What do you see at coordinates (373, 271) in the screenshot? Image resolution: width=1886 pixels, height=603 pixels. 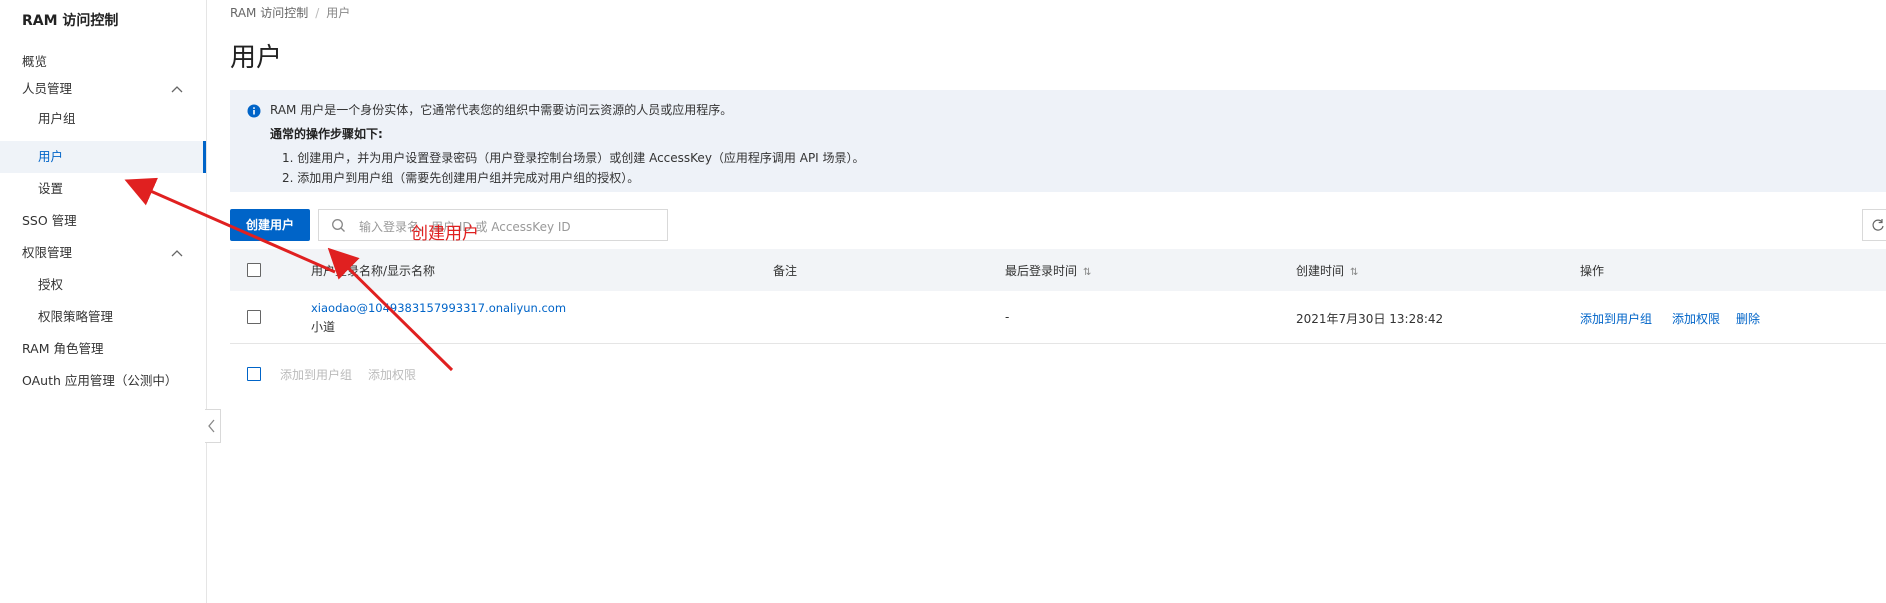 I see `column-header-name: 用户登录名称/显示名称` at bounding box center [373, 271].